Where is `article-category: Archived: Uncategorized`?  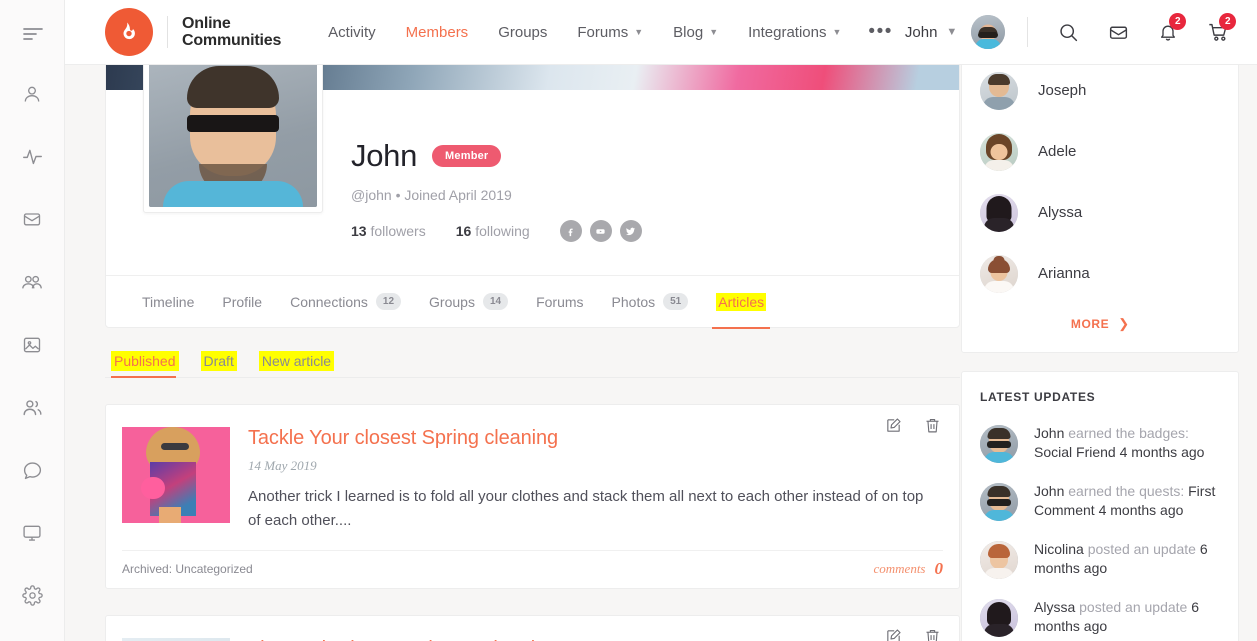
article-category: Archived: Uncategorized is located at coordinates (187, 569).